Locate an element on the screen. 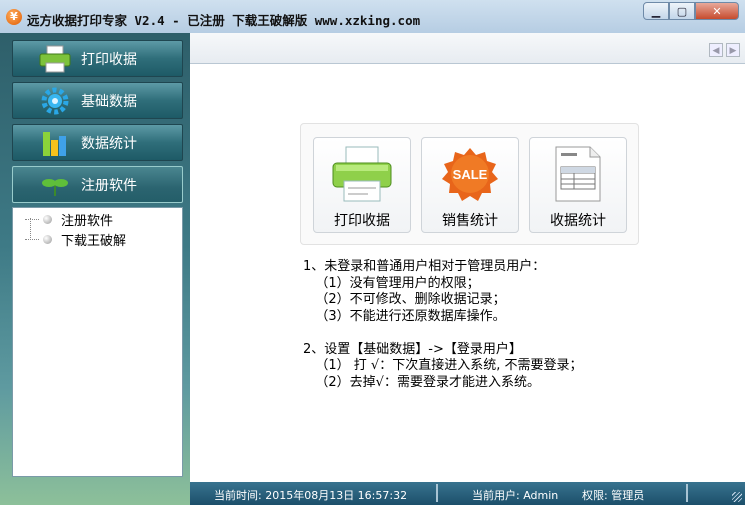 Image resolution: width=745 pixels, height=505 pixels. tree-item-download-crack: 下载王破解 is located at coordinates (75, 239).